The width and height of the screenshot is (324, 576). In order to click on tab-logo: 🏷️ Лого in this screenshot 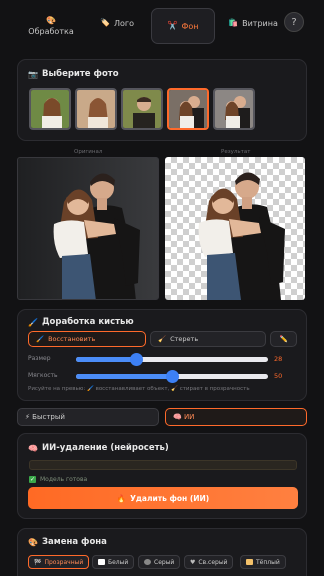, I will do `click(117, 23)`.